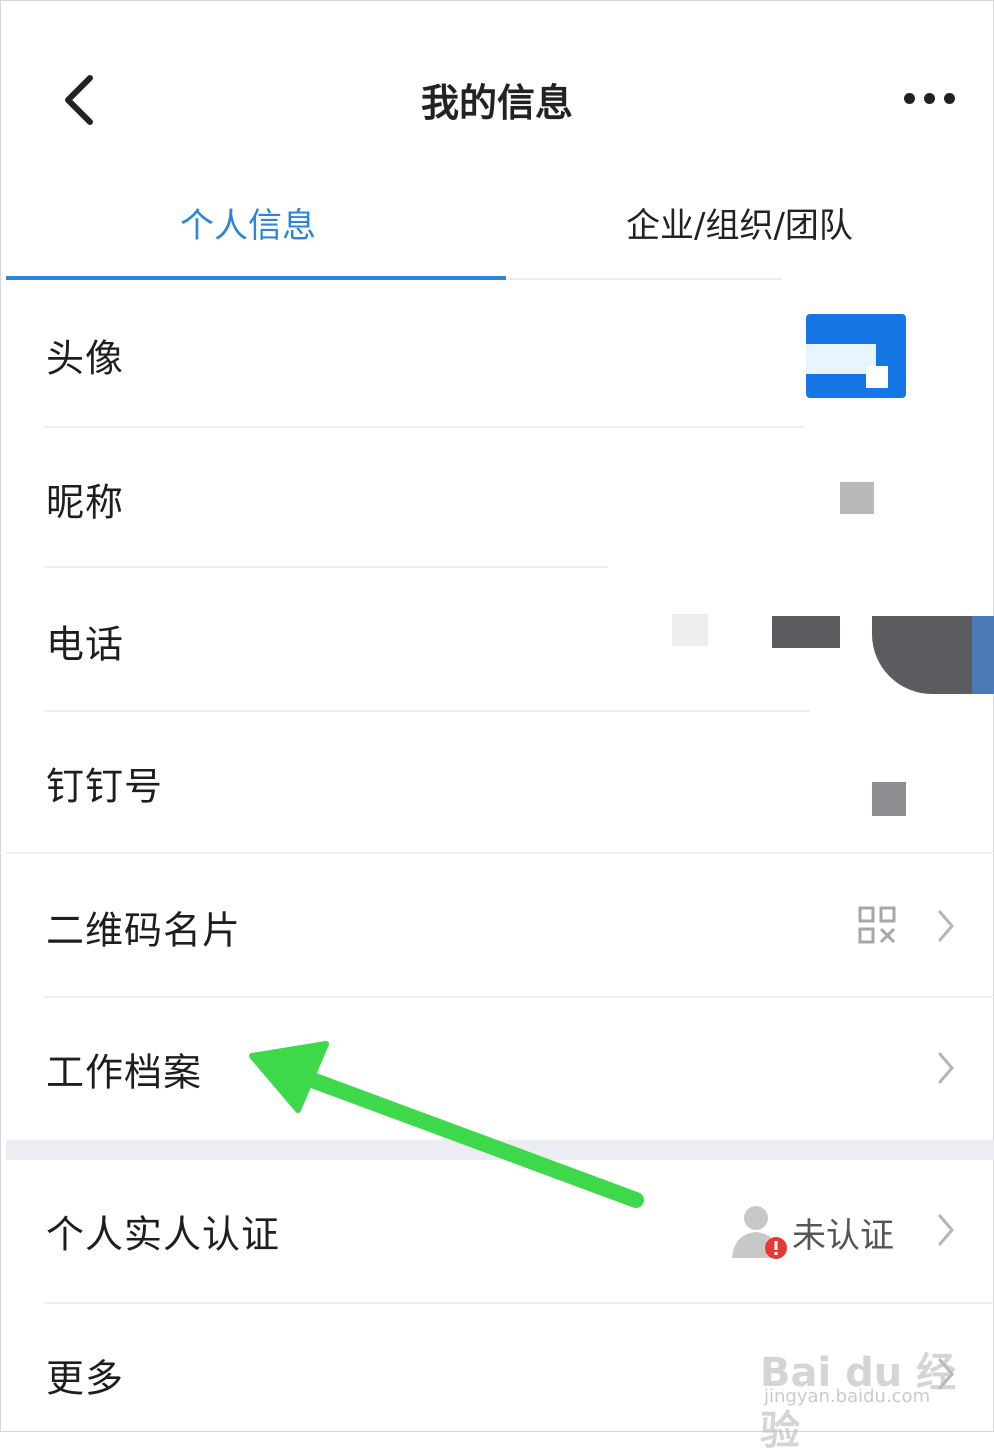 The height and width of the screenshot is (1456, 994). I want to click on dingtalk-id-label: 钉钉号, so click(105, 786).